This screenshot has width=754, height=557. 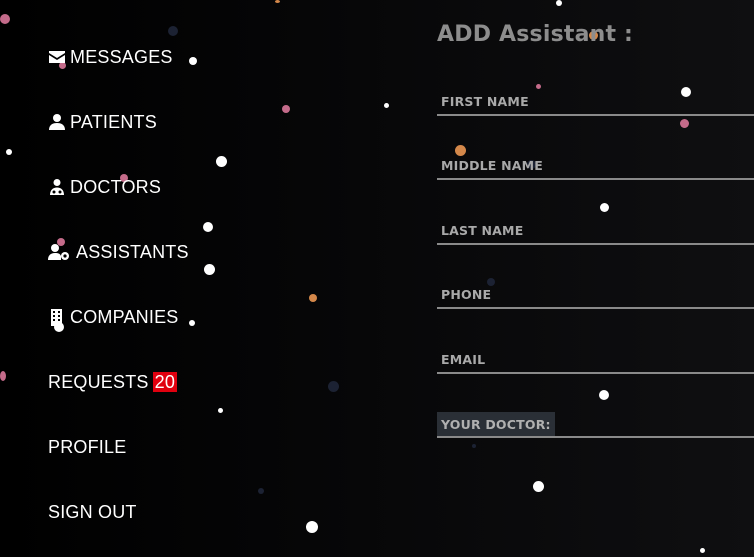 I want to click on nav-item-assistants: ASSISTANTS, so click(x=118, y=252).